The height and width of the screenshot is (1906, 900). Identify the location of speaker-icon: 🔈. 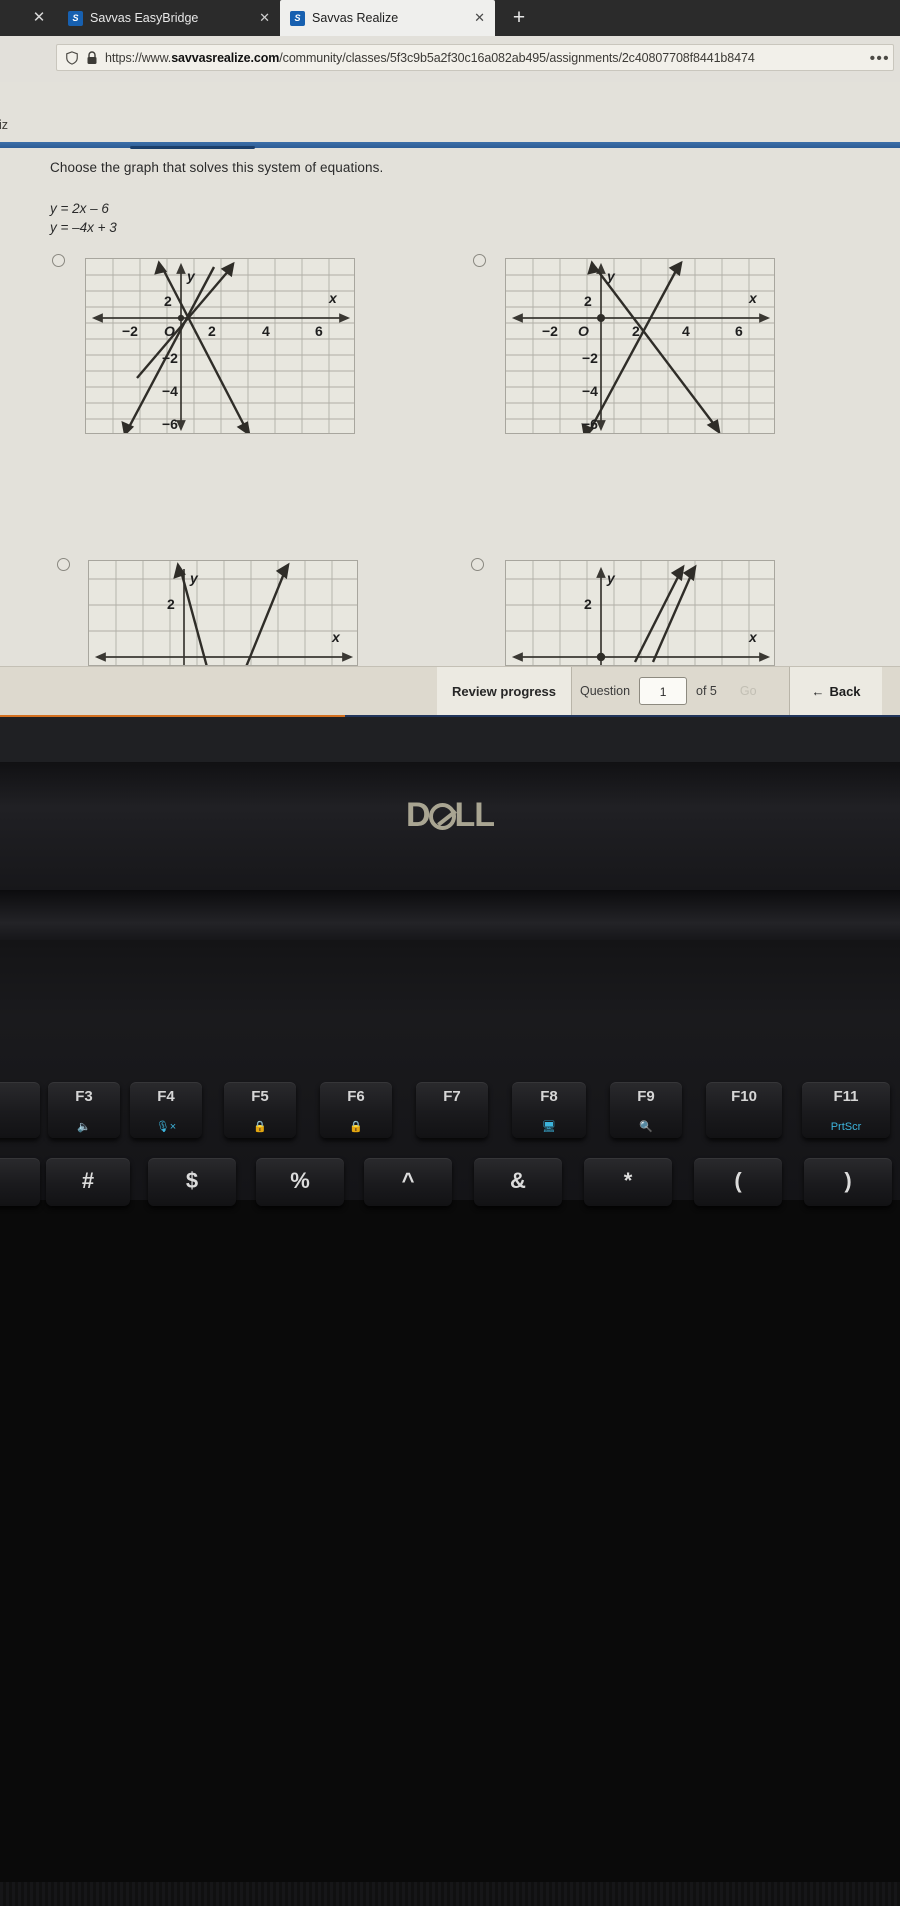
(84, 1127).